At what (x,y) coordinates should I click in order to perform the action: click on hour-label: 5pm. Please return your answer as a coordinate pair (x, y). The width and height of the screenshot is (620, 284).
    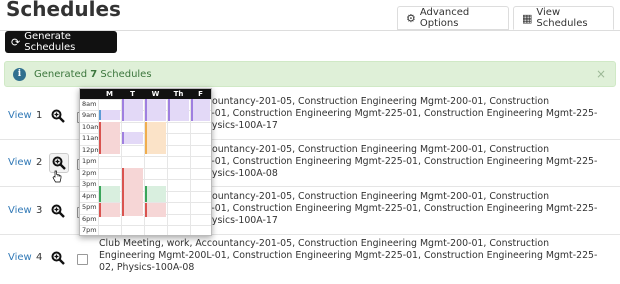
    Looking at the image, I should click on (89, 207).